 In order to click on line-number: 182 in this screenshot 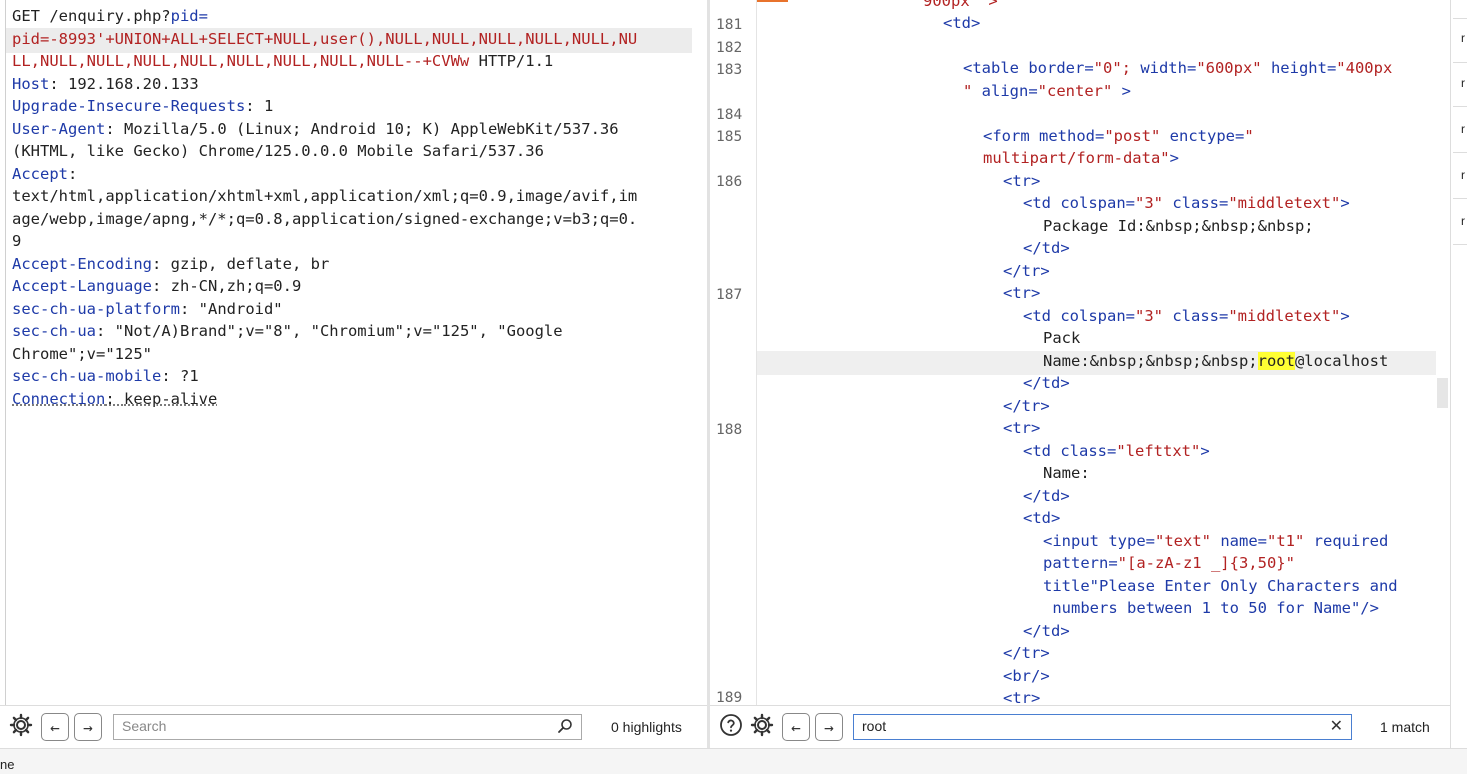, I will do `click(729, 48)`.